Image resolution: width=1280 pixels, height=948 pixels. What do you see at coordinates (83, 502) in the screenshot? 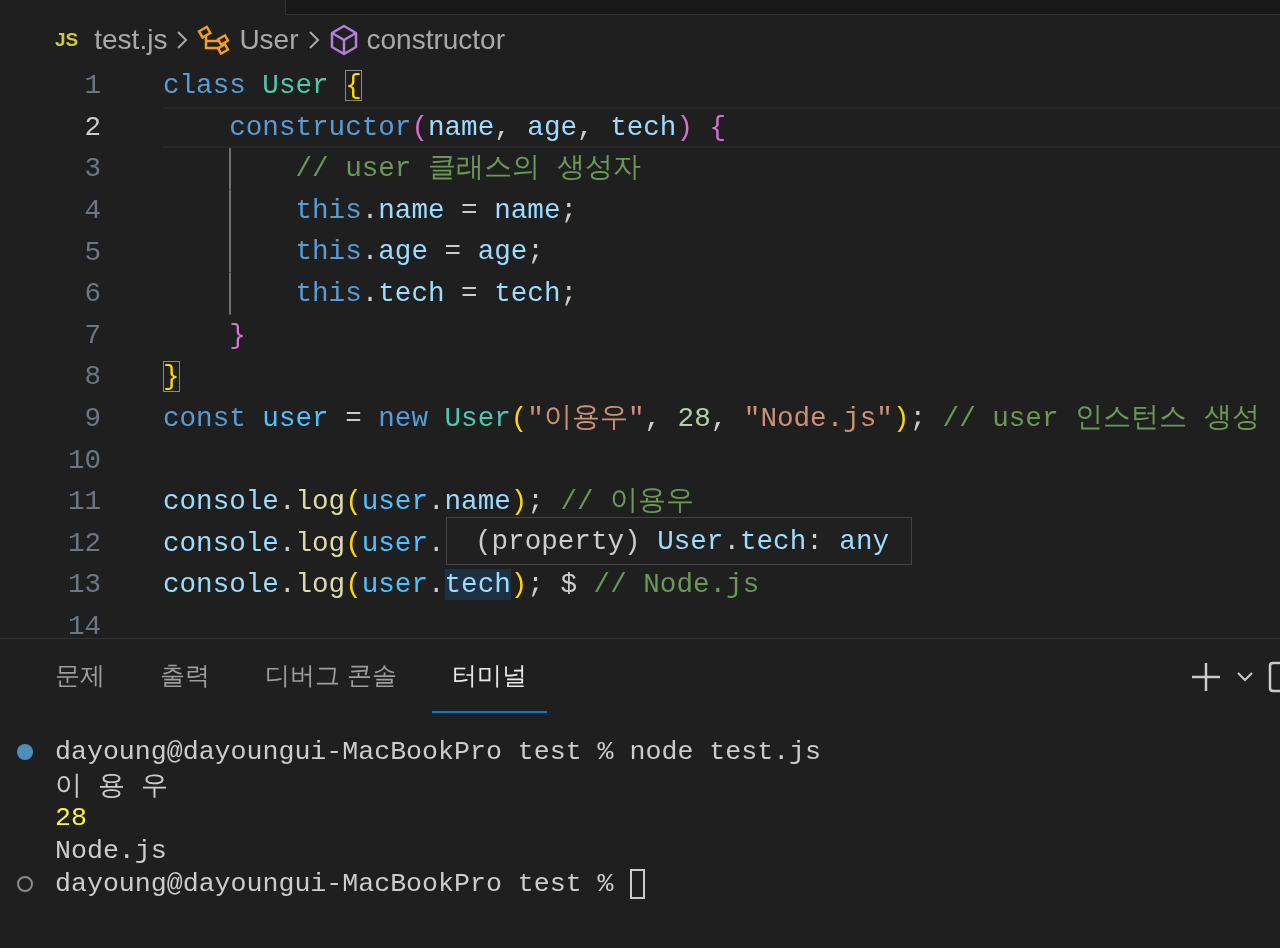
I see `line-number: 11` at bounding box center [83, 502].